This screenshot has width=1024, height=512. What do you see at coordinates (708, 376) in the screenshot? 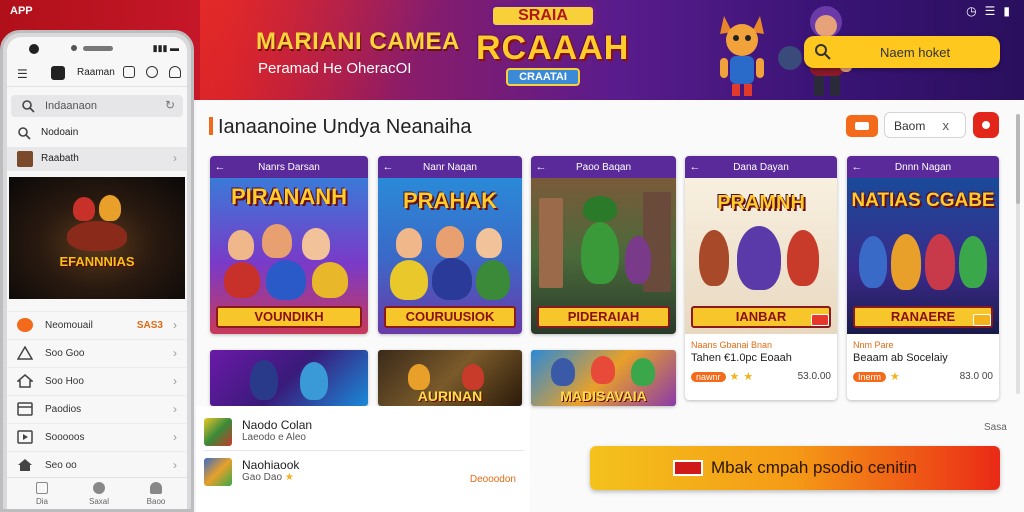
I see `card-tag: nawnr` at bounding box center [708, 376].